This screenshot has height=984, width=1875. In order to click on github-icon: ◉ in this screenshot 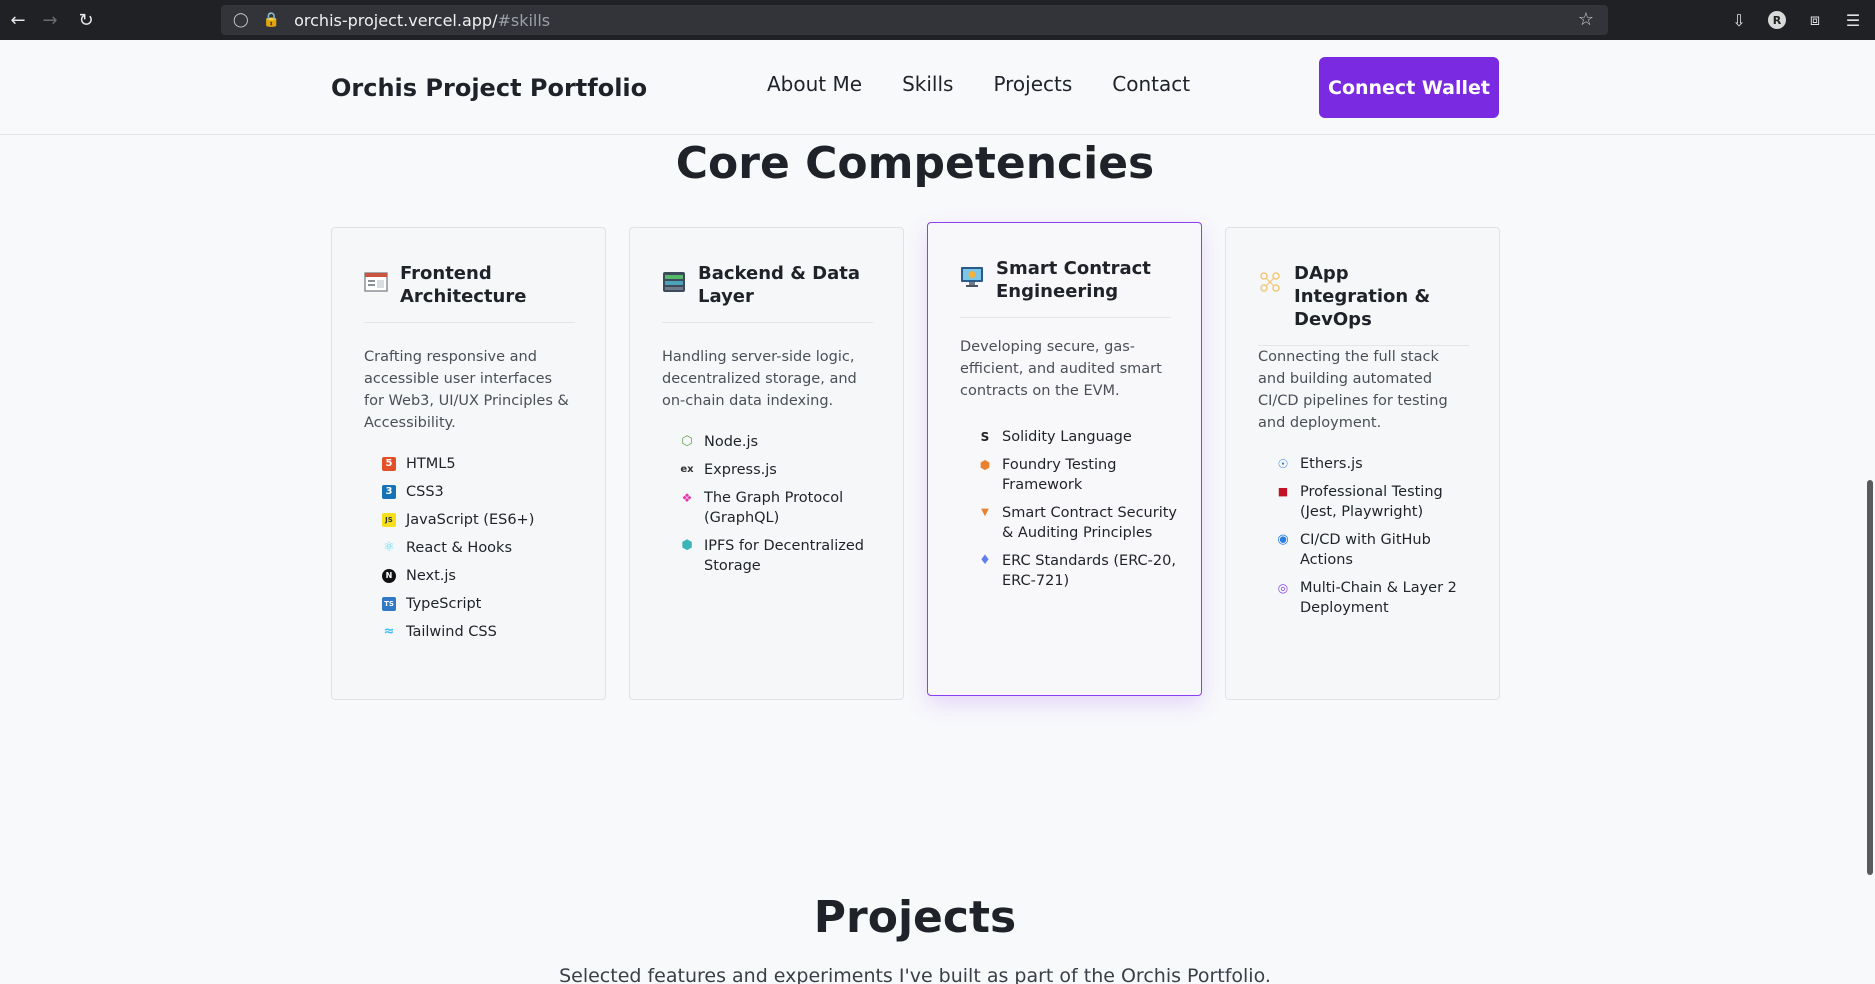, I will do `click(1283, 539)`.